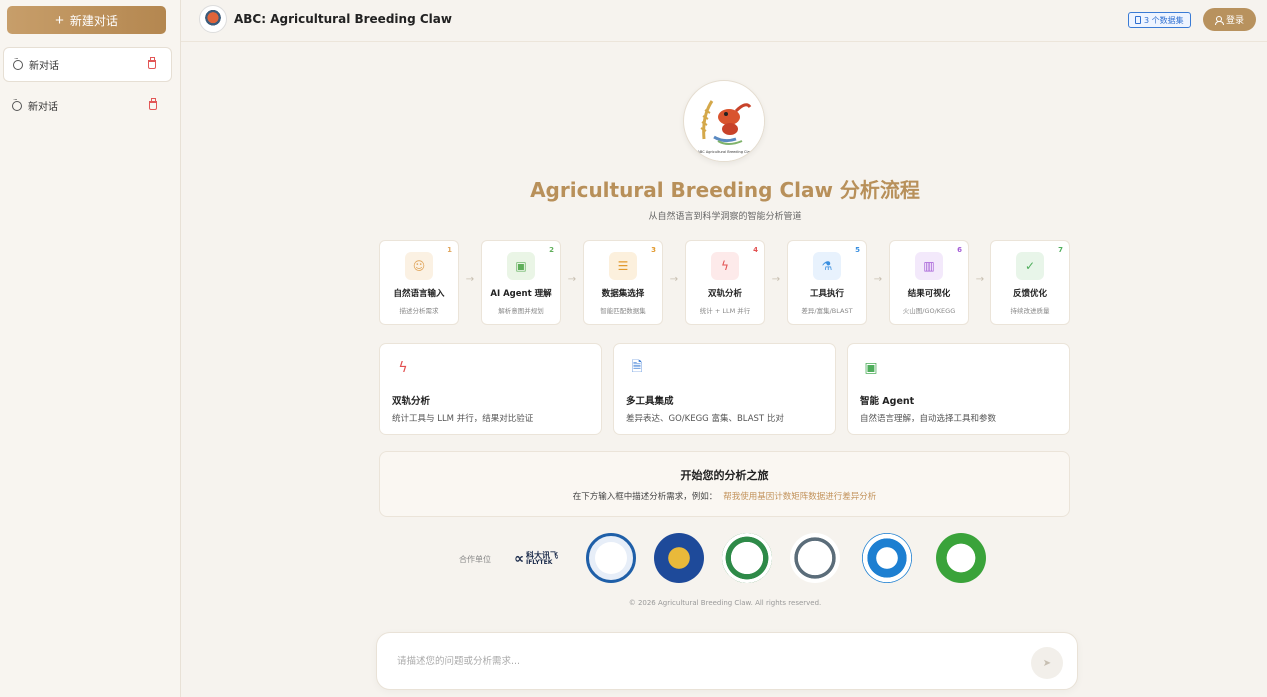  I want to click on step-desc: 统计 + LLM 并行, so click(725, 311).